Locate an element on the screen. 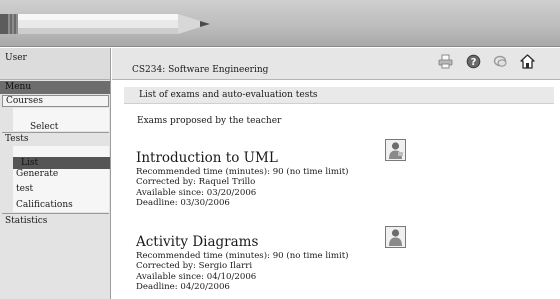  exam-corrected-by: Corrected by: Raquel Trillo is located at coordinates (196, 182).